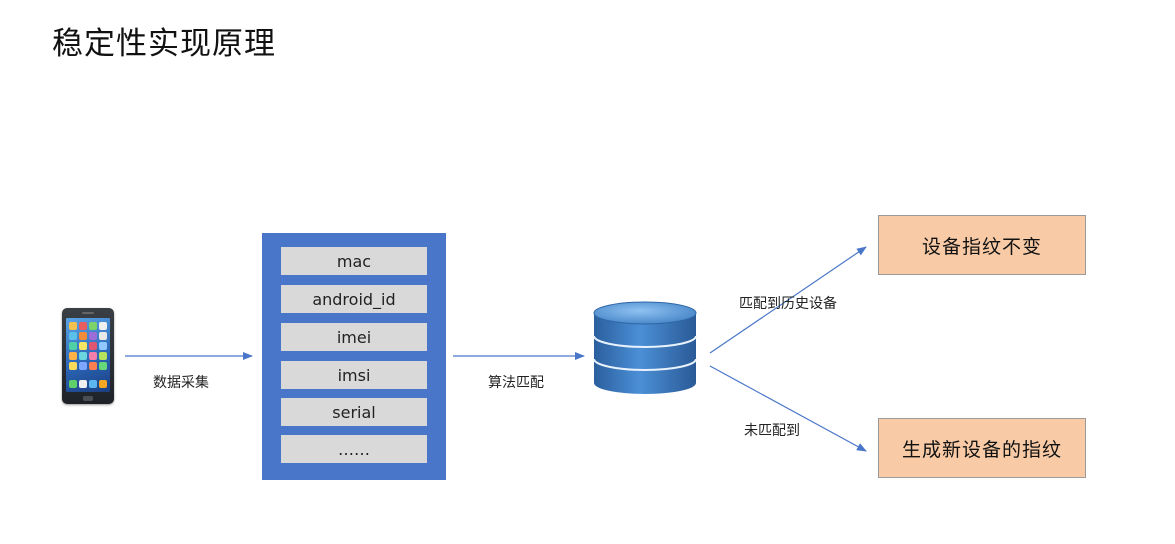 The width and height of the screenshot is (1175, 544). I want to click on field-imei: imei, so click(354, 337).